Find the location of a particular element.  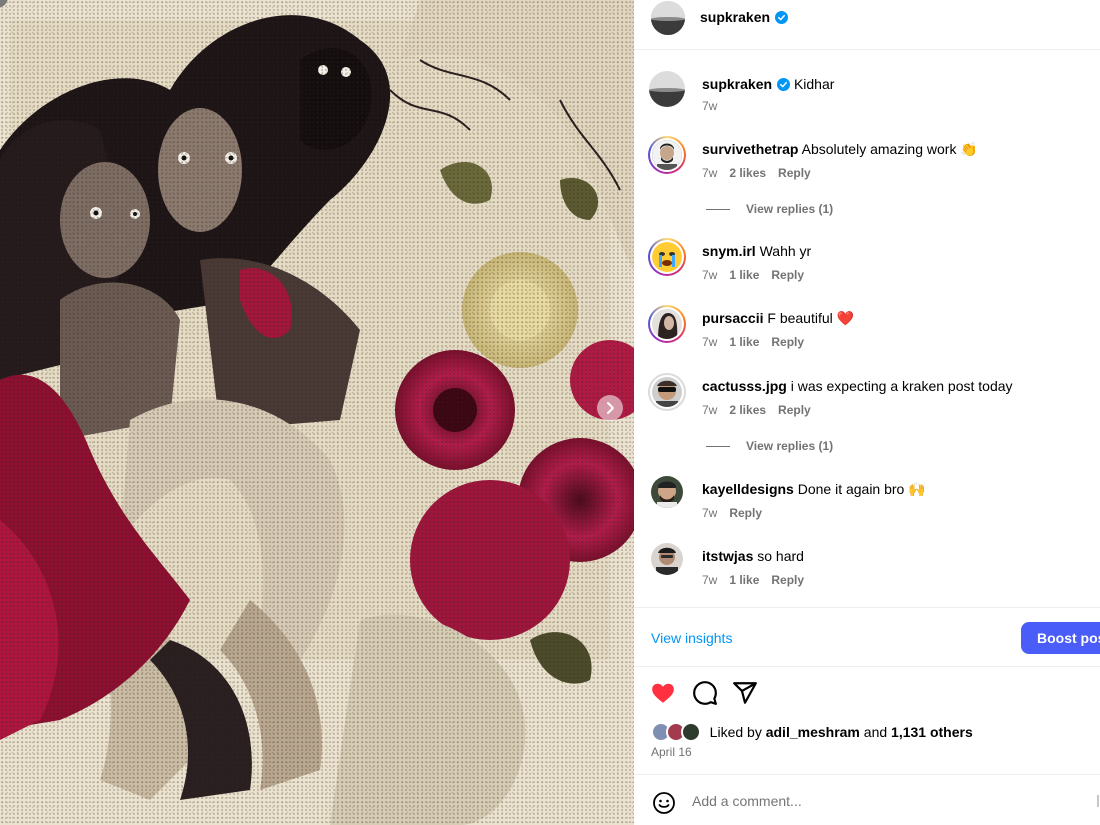

liked-by-prefix: Liked by is located at coordinates (735, 732).